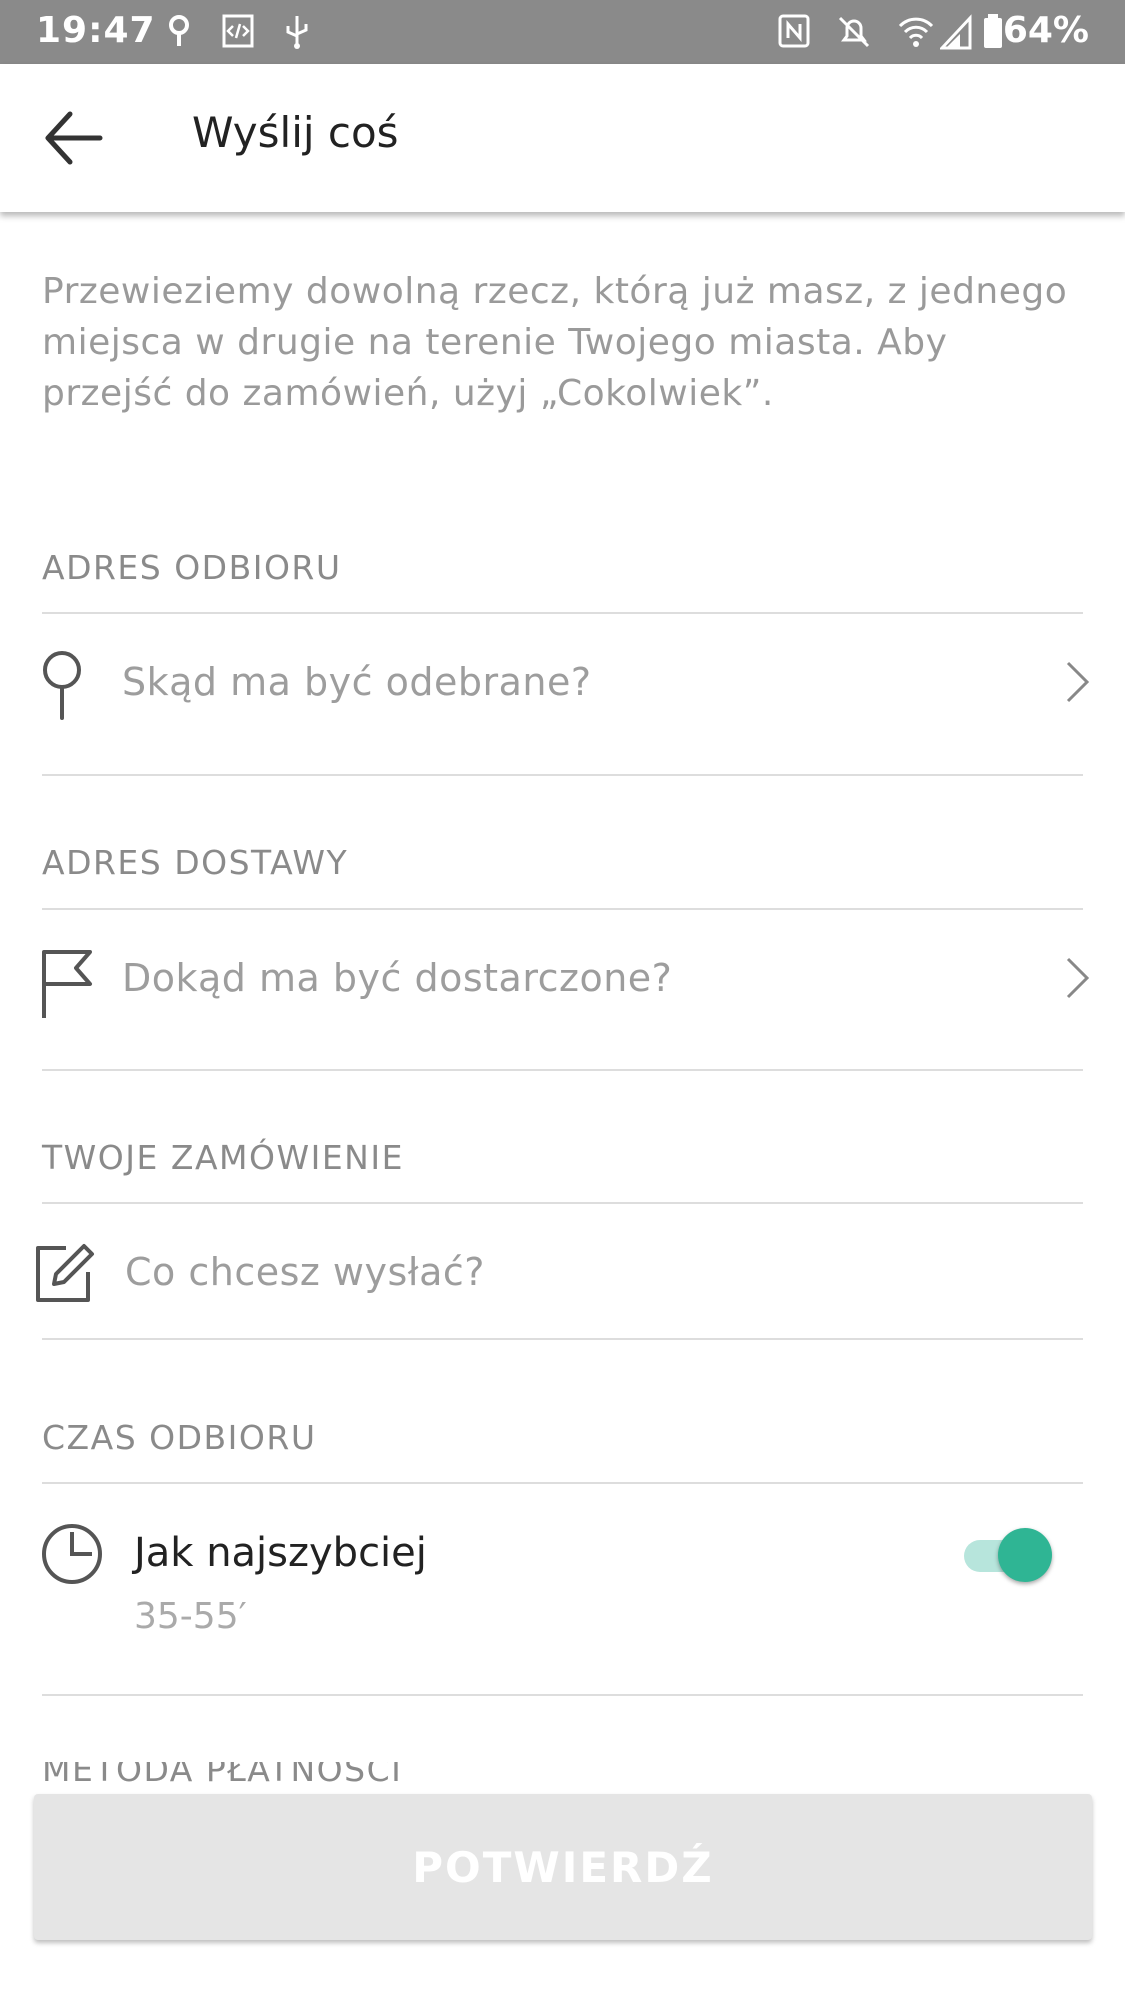 This screenshot has width=1125, height=2000. Describe the element at coordinates (854, 32) in the screenshot. I see `bell-off-icon` at that location.